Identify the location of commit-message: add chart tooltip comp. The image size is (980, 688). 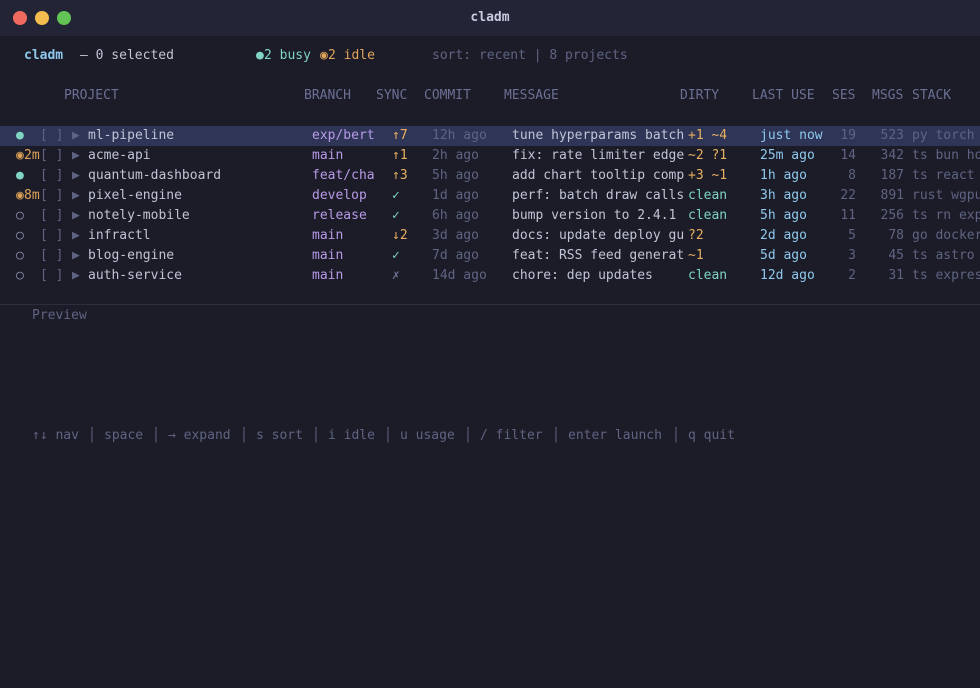
(598, 175).